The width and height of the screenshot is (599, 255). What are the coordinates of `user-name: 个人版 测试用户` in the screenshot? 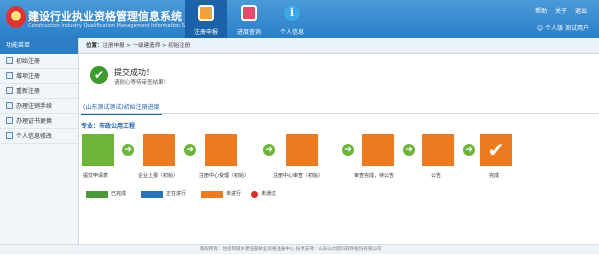 It's located at (567, 28).